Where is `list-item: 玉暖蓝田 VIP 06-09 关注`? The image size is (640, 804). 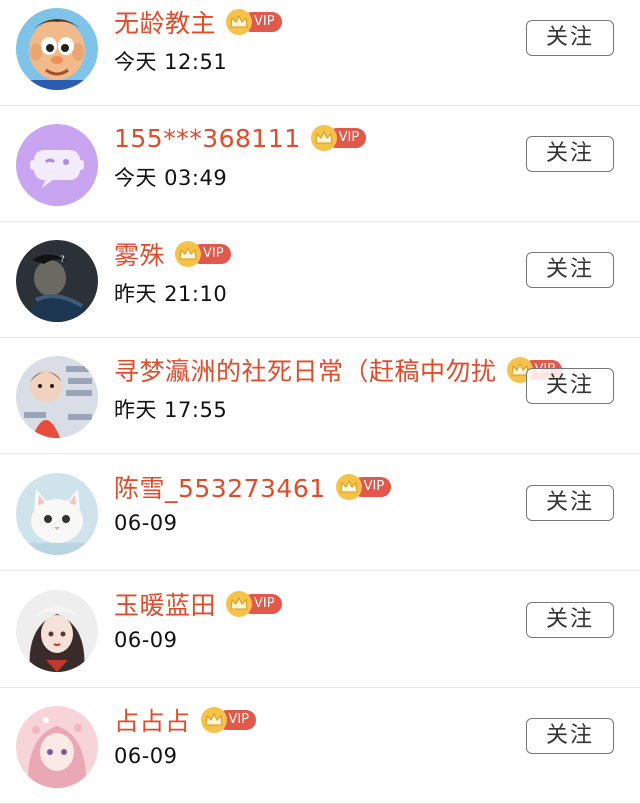
list-item: 玉暖蓝田 VIP 06-09 关注 is located at coordinates (320, 630).